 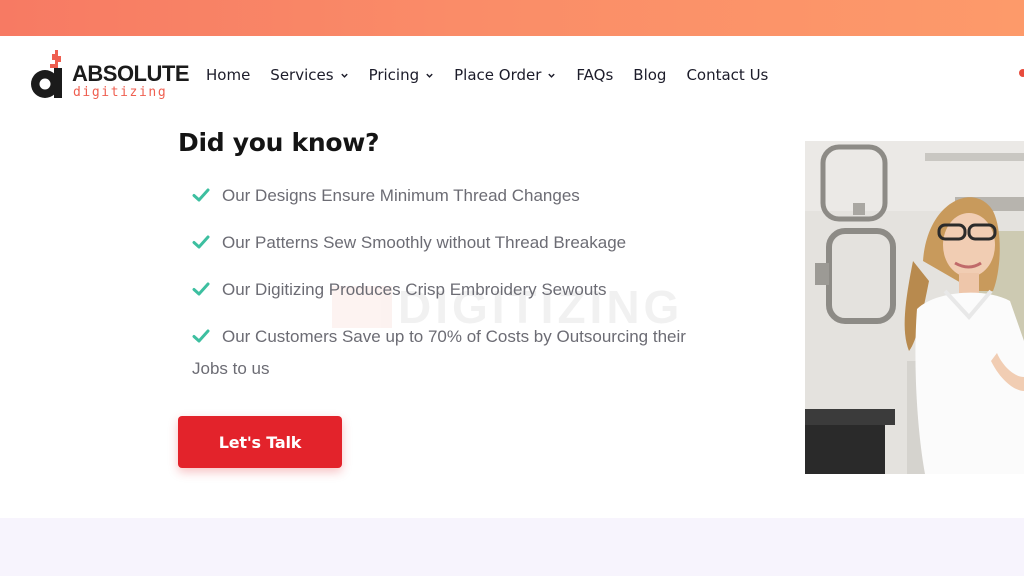 I want to click on nav-item-home: Home, so click(x=228, y=75).